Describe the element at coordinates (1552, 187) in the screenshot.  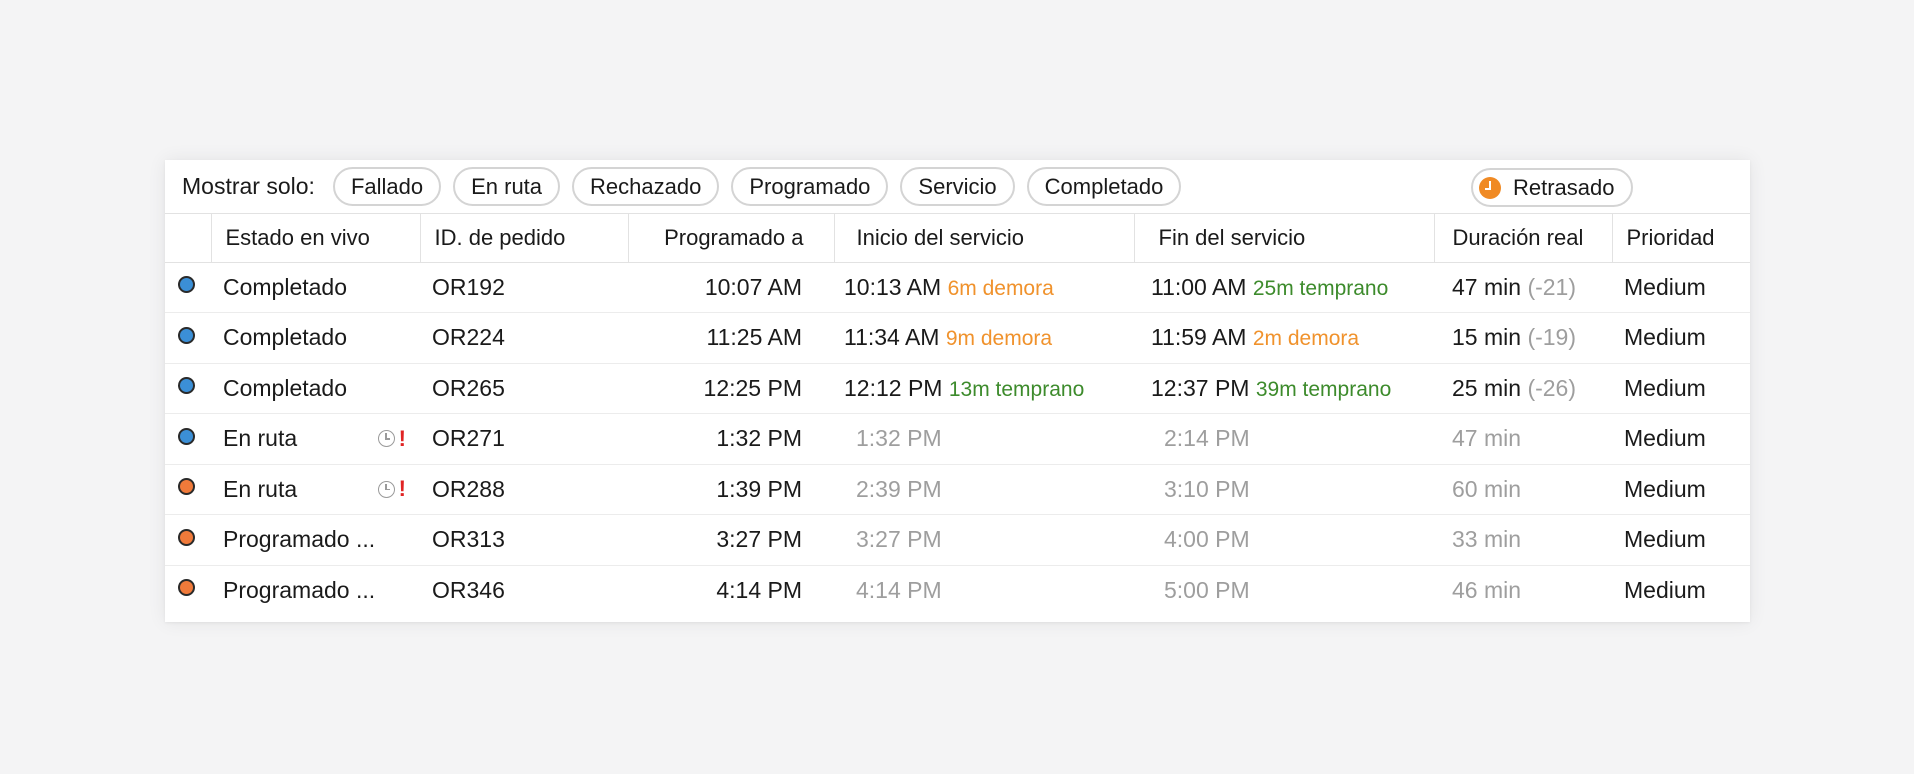
I see `filter-chip-retrasado: Retrasado` at that location.